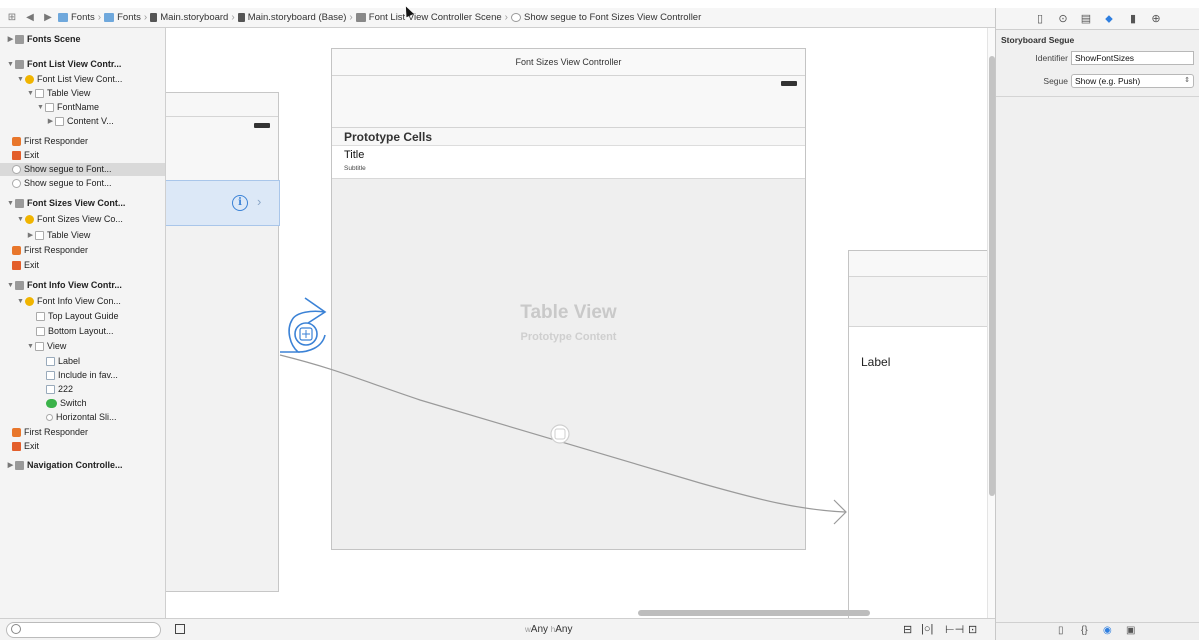 The width and height of the screenshot is (1199, 640). What do you see at coordinates (972, 629) in the screenshot?
I see `resizing-icon: ⊡` at bounding box center [972, 629].